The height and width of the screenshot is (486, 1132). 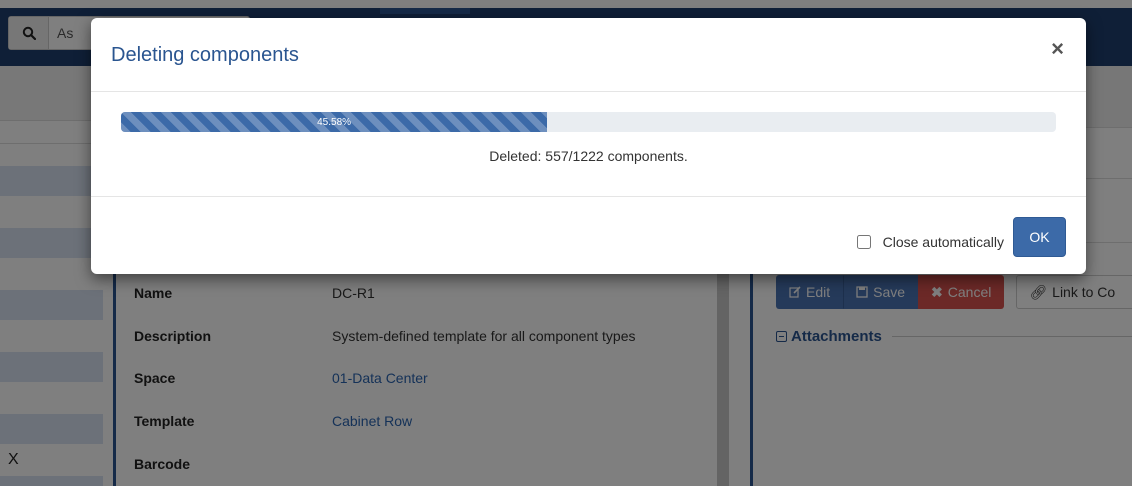 I want to click on progress-label: 45.58%, so click(x=334, y=122).